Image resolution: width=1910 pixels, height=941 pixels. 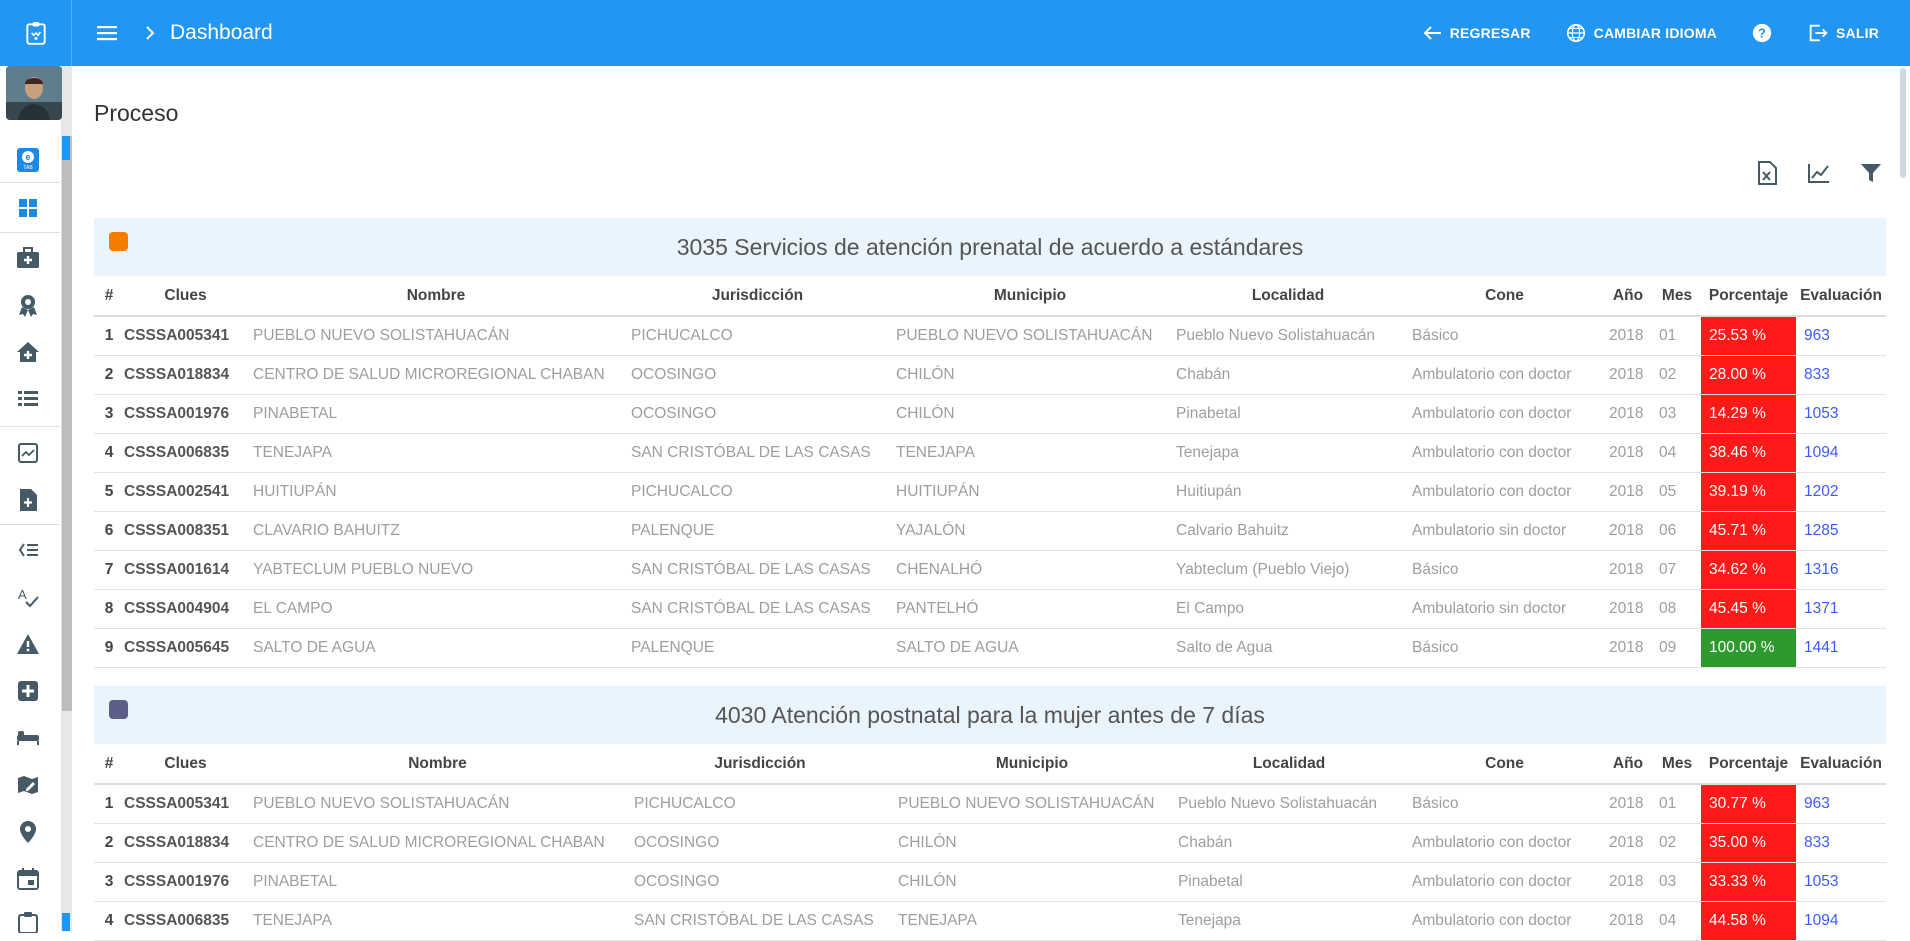 What do you see at coordinates (1903, 498) in the screenshot?
I see `main-scrollbar` at bounding box center [1903, 498].